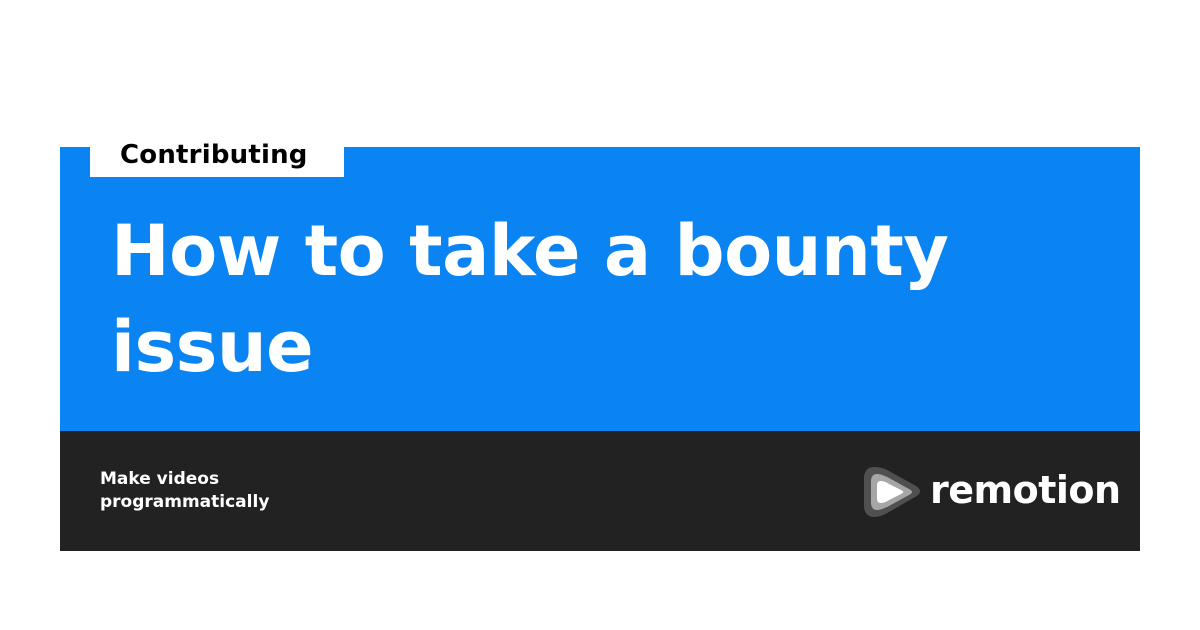 This screenshot has height=630, width=1200. Describe the element at coordinates (217, 153) in the screenshot. I see `category-label: Contributing` at that location.